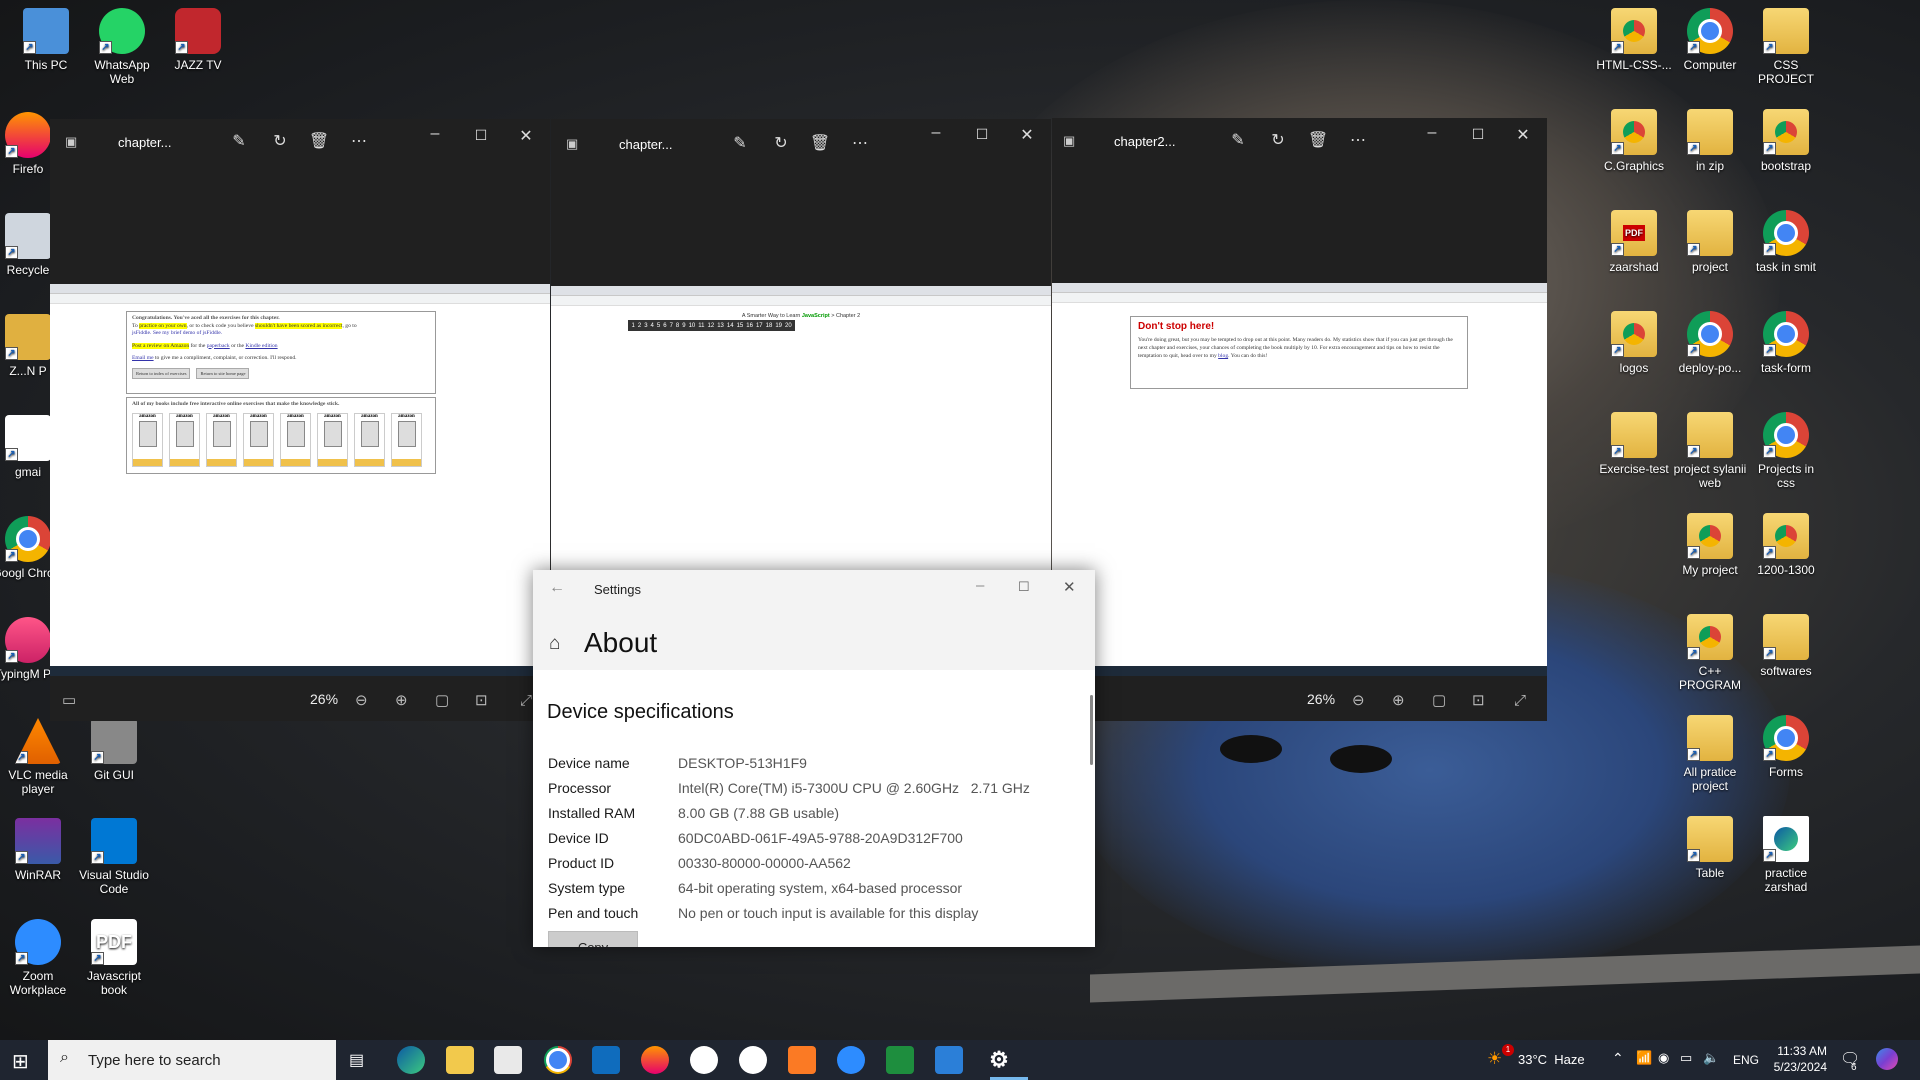  Describe the element at coordinates (114, 958) in the screenshot. I see `desktop-icon: PDF ↗ Javascript book` at that location.